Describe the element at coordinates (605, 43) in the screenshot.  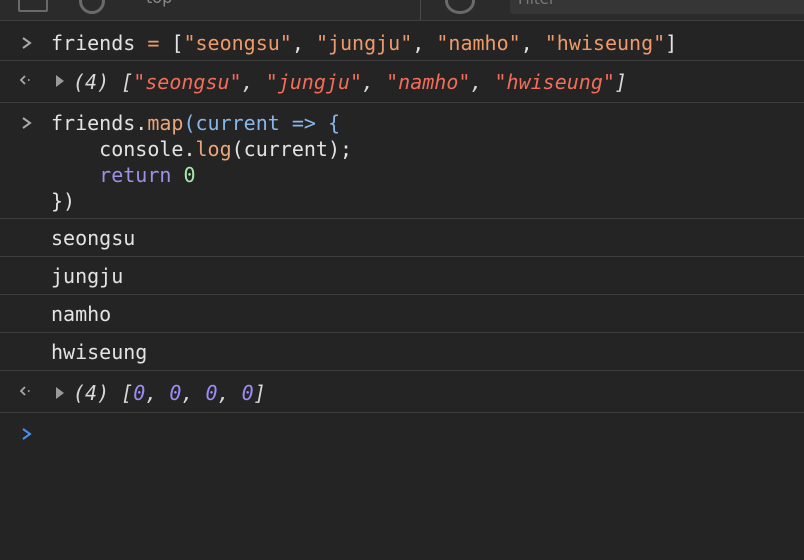
I see `string-literal: "hwiseung"` at that location.